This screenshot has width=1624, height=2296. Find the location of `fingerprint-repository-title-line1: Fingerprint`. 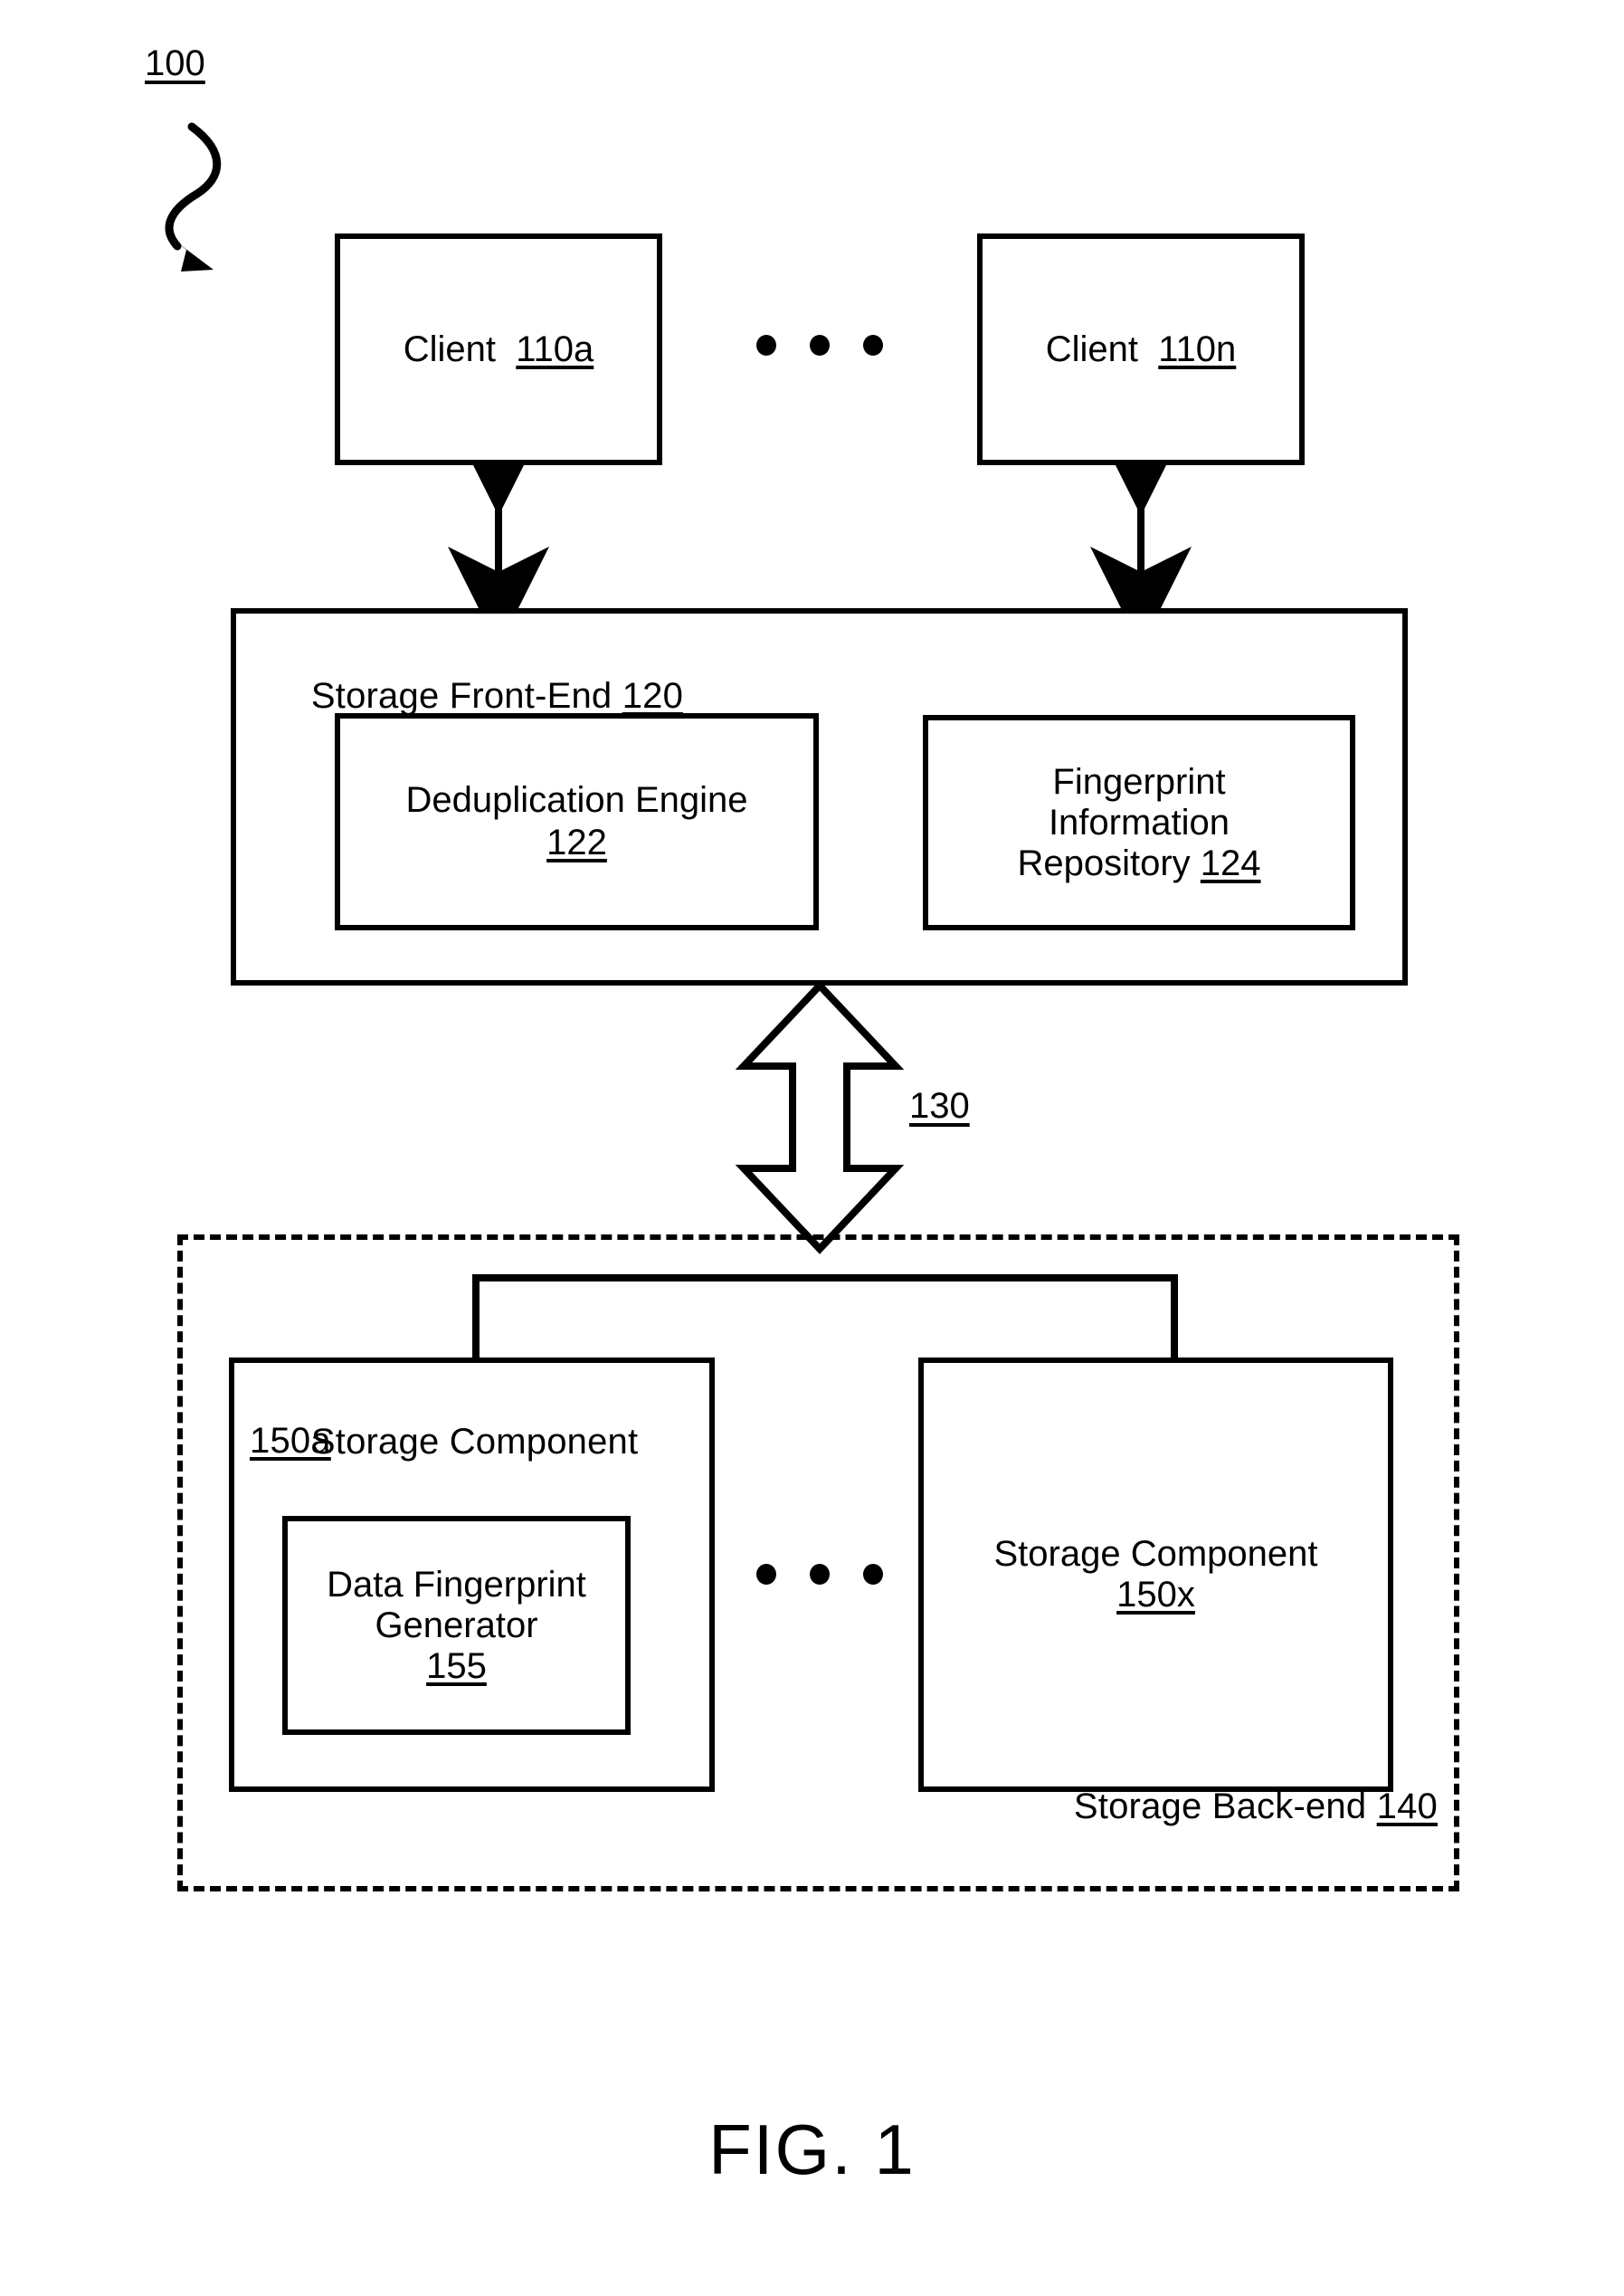

fingerprint-repository-title-line1: Fingerprint is located at coordinates (1139, 781).